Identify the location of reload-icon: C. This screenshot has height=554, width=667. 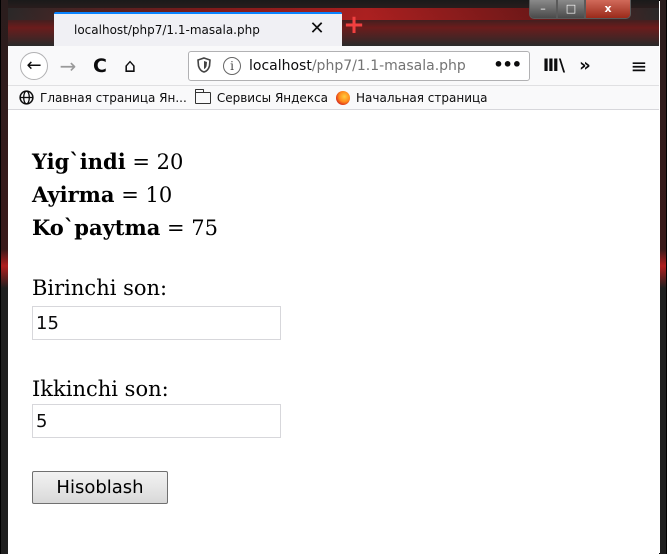
(100, 66).